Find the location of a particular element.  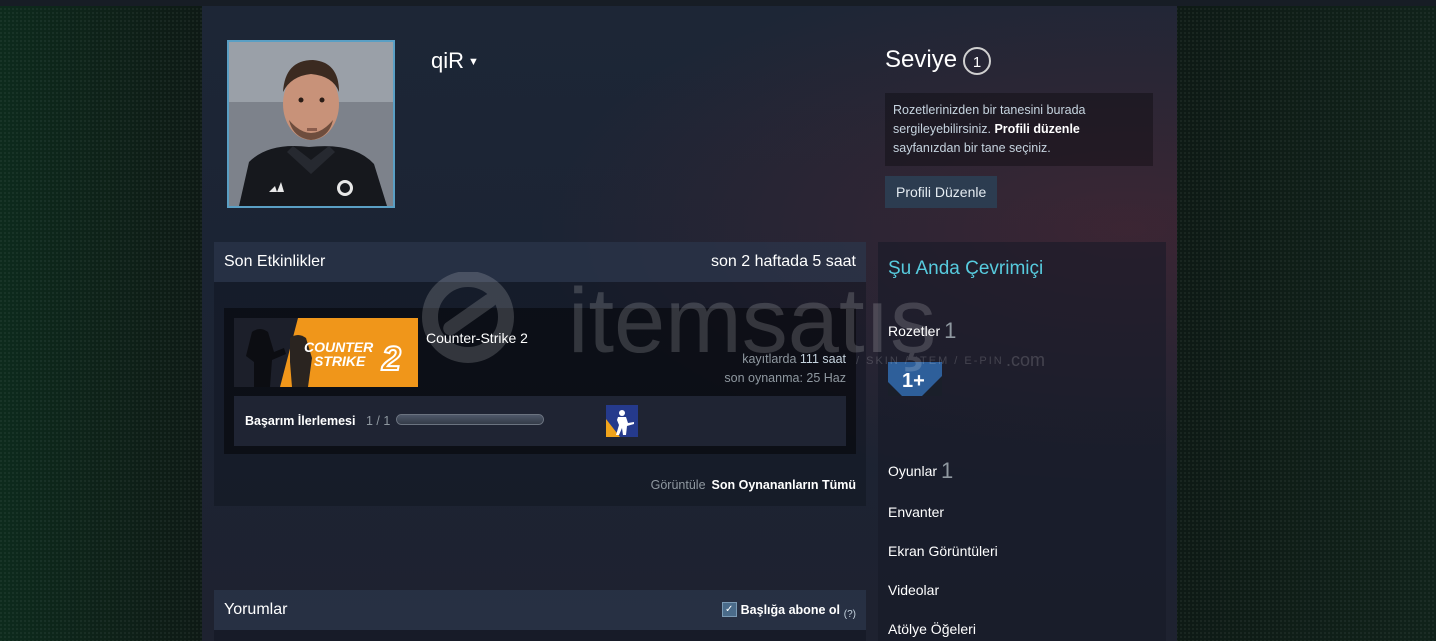

inventory-link: Envanter is located at coordinates (916, 512).